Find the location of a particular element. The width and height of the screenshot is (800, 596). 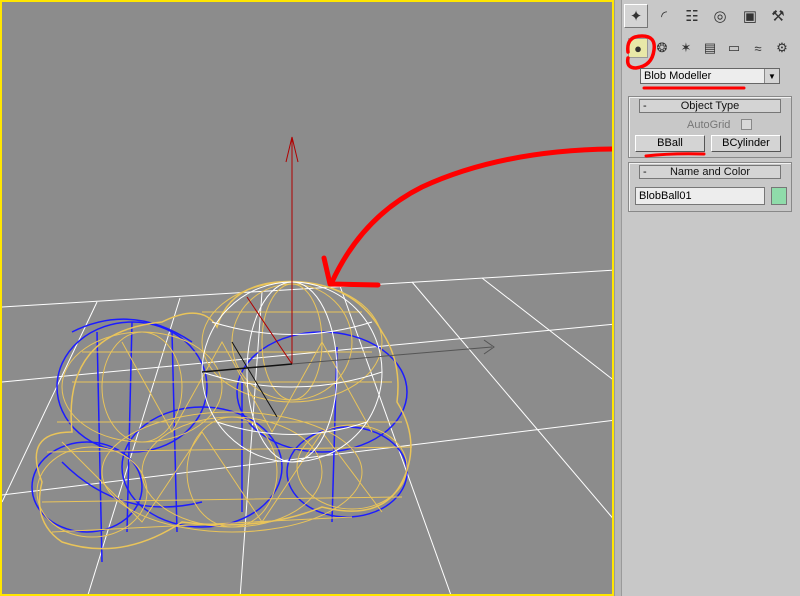

bcylinder-button: BCylinder is located at coordinates (746, 143).